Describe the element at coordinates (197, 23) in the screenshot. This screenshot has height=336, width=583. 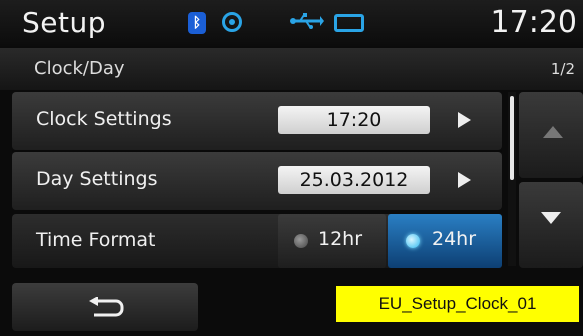
I see `bluetooth-icon: ᛒ` at that location.